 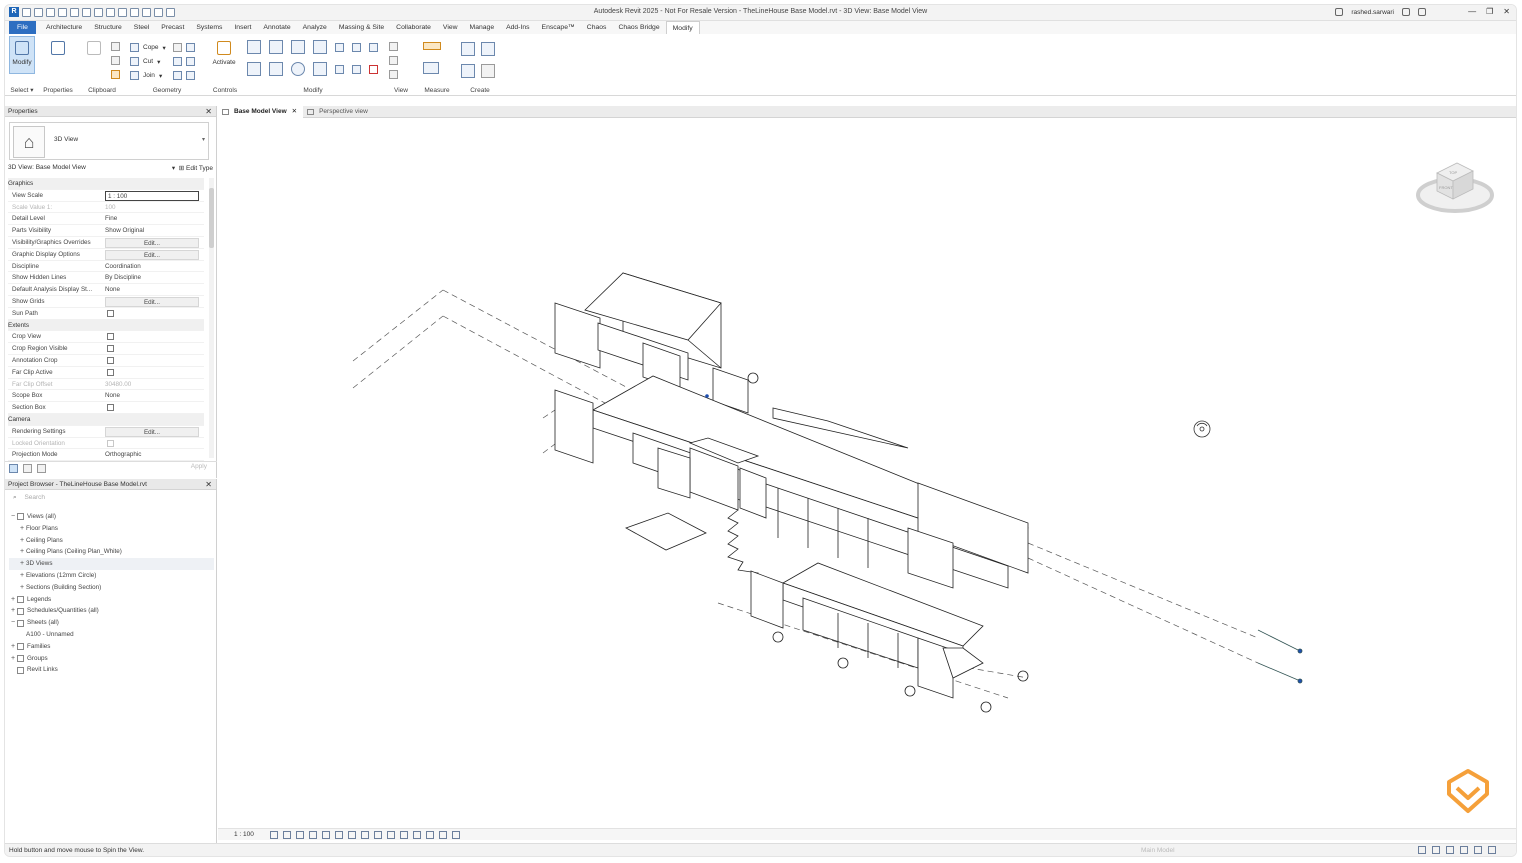 I want to click on property-value: None, so click(x=154, y=289).